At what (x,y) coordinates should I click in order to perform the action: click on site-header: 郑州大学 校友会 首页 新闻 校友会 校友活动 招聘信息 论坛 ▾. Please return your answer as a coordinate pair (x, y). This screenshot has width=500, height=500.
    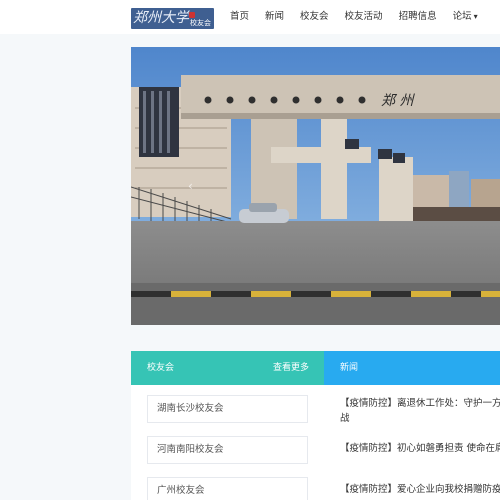
    Looking at the image, I should click on (250, 17).